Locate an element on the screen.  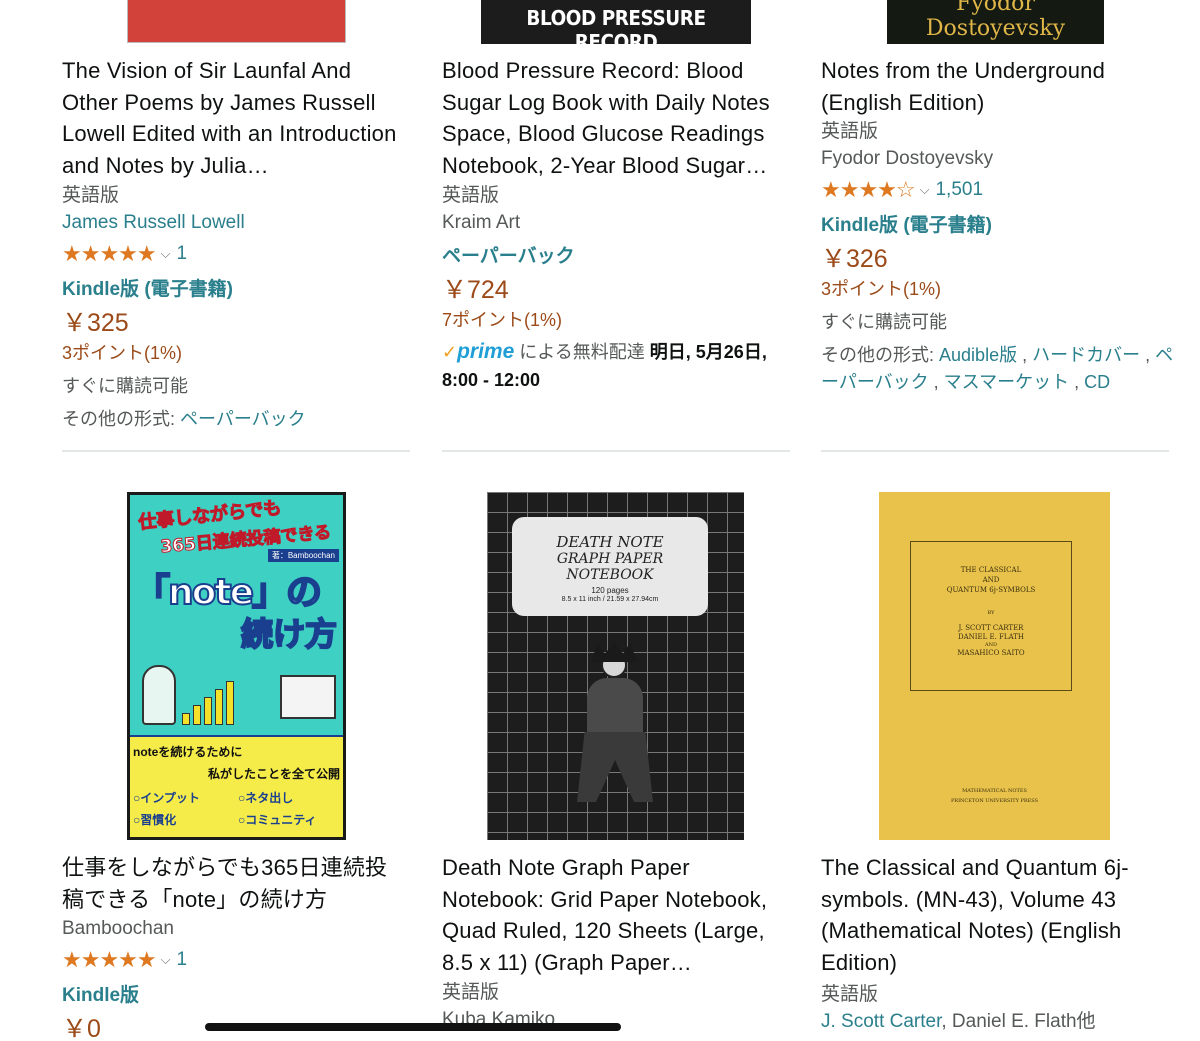
cover-title-line-2: GRAPH PAPER NOTEBOOK is located at coordinates (610, 567).